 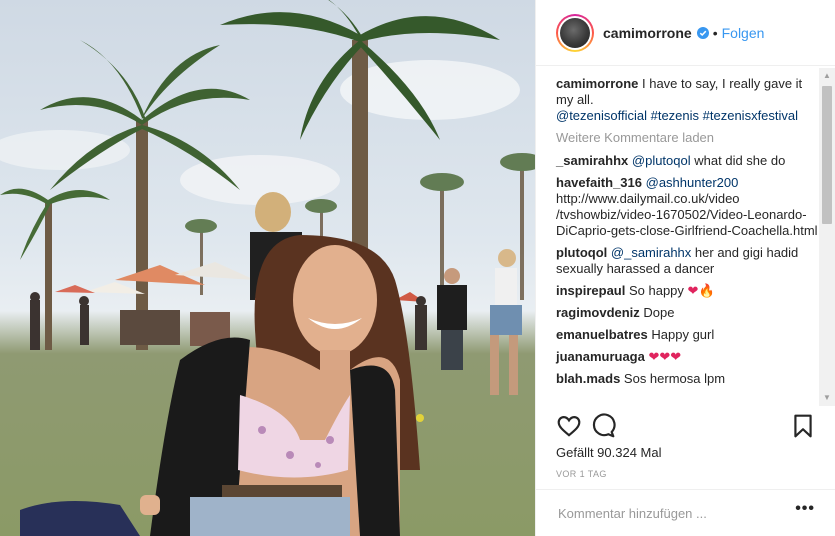 What do you see at coordinates (602, 334) in the screenshot?
I see `comment-username: emanuelbatres` at bounding box center [602, 334].